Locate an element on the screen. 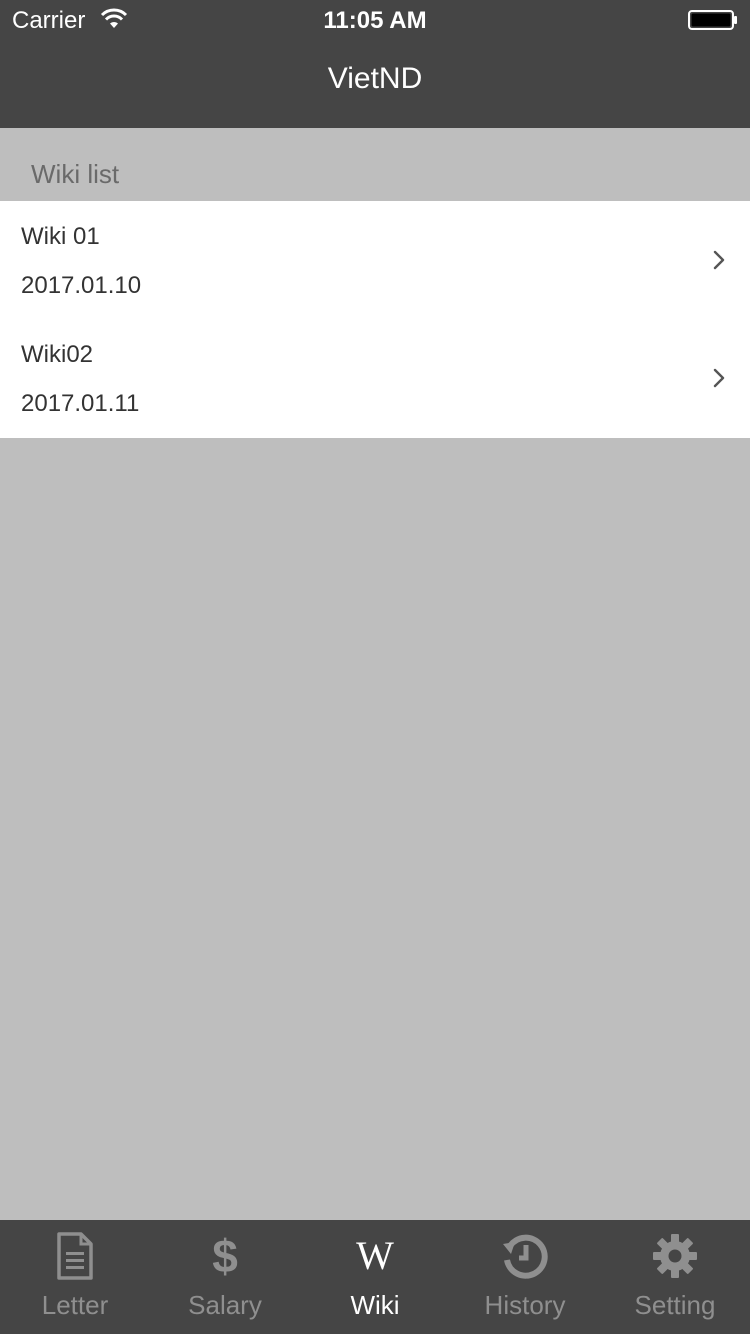 The image size is (750, 1334). wiki-item-date: 2017.01.10 is located at coordinates (81, 285).